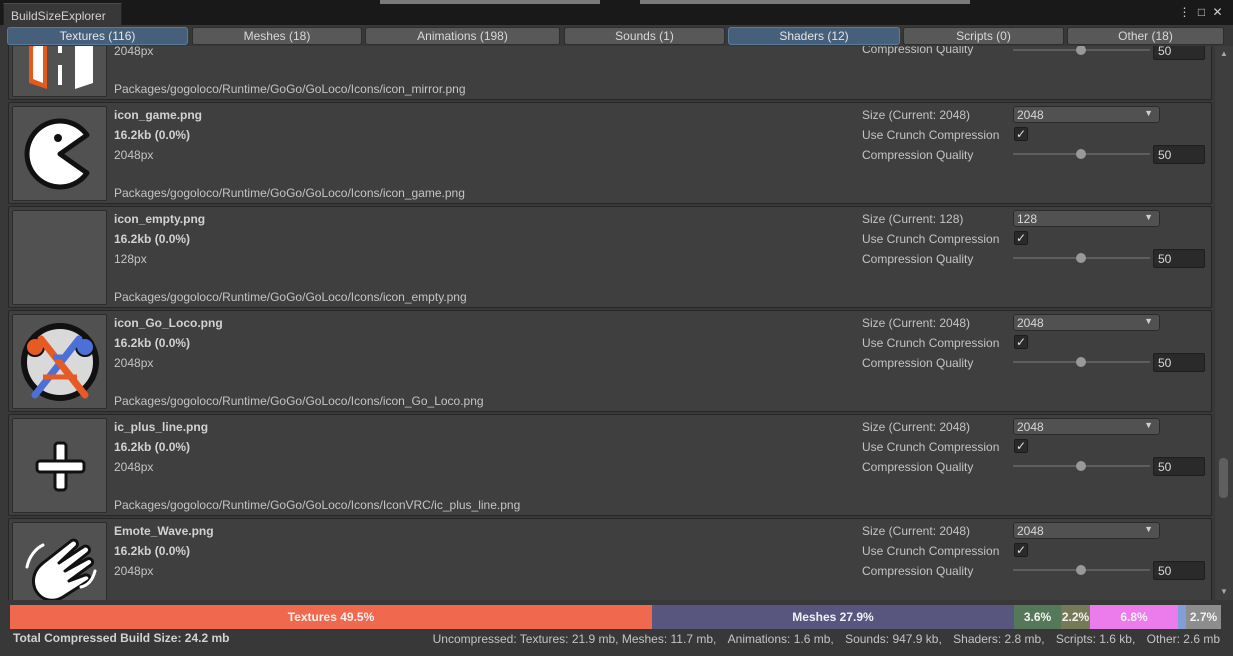 This screenshot has height=656, width=1233. Describe the element at coordinates (61, 569) in the screenshot. I see `wave-hand-icon` at that location.